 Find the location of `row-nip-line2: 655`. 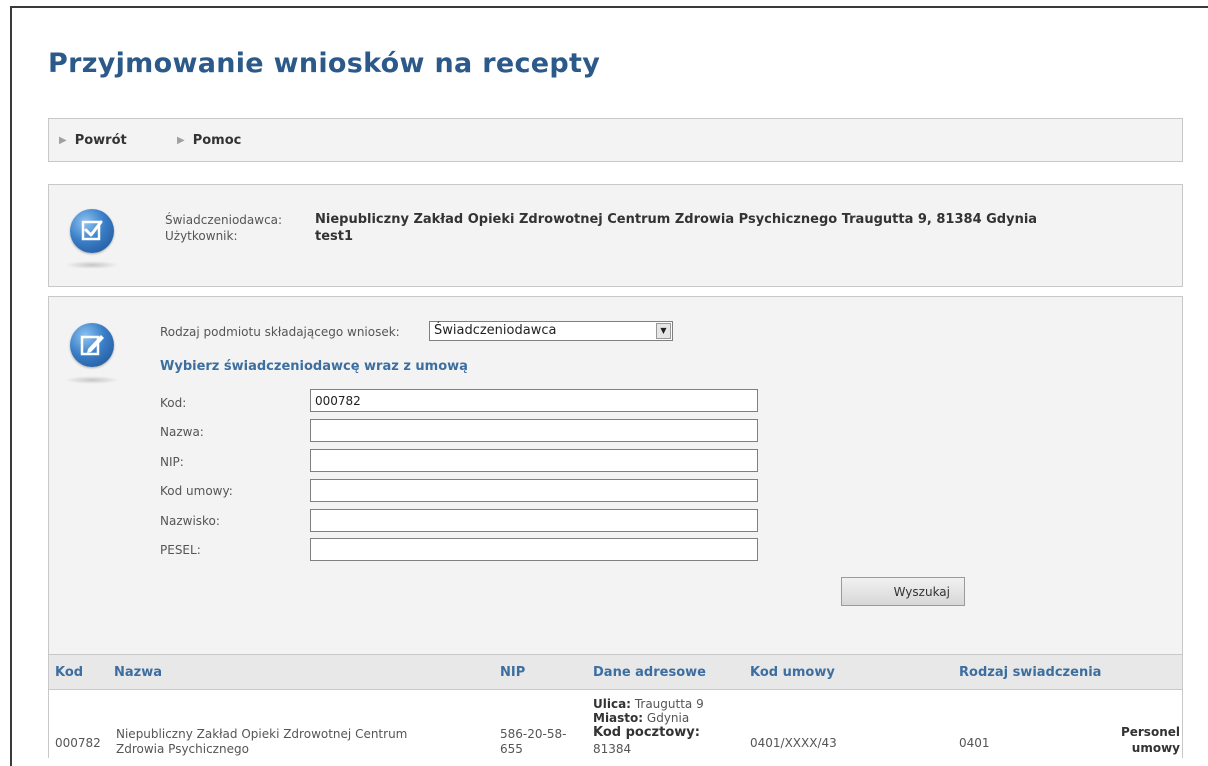

row-nip-line2: 655 is located at coordinates (511, 749).